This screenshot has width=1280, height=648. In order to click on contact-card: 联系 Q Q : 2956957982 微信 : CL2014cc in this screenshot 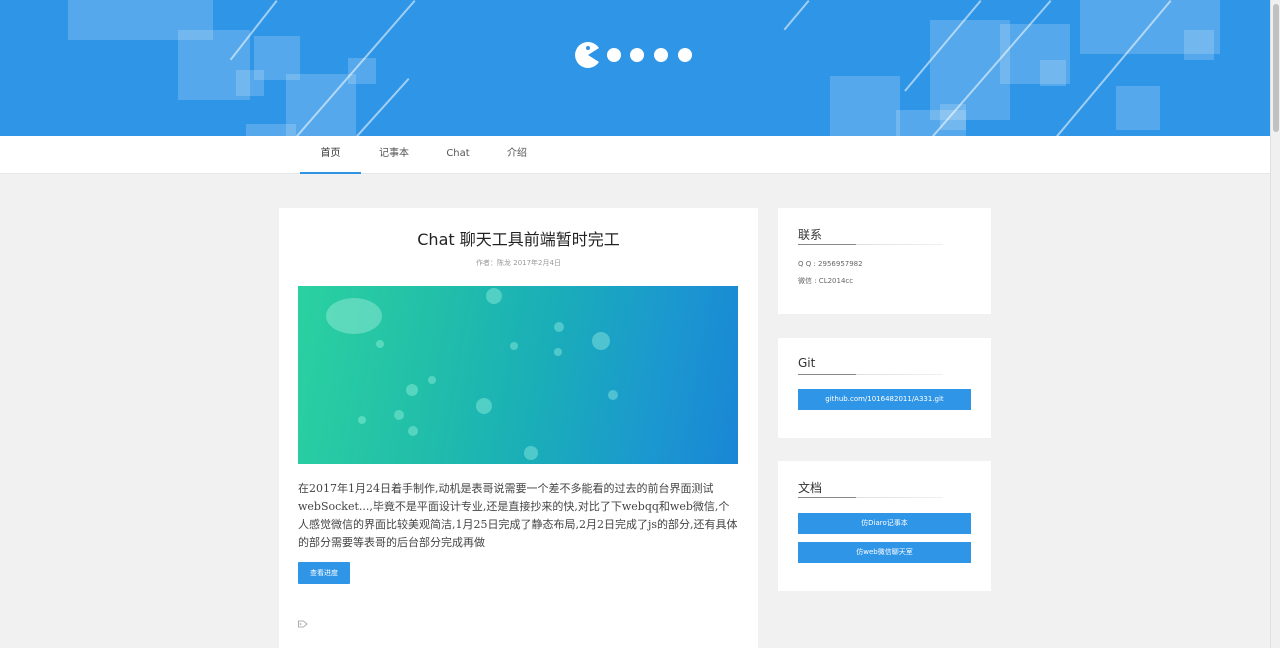, I will do `click(884, 261)`.